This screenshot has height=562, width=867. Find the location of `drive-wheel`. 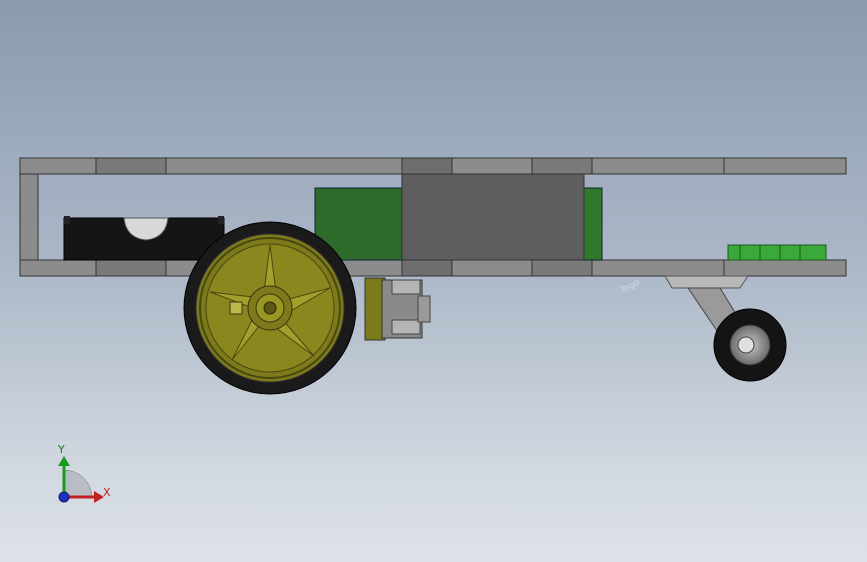

drive-wheel is located at coordinates (270, 308).